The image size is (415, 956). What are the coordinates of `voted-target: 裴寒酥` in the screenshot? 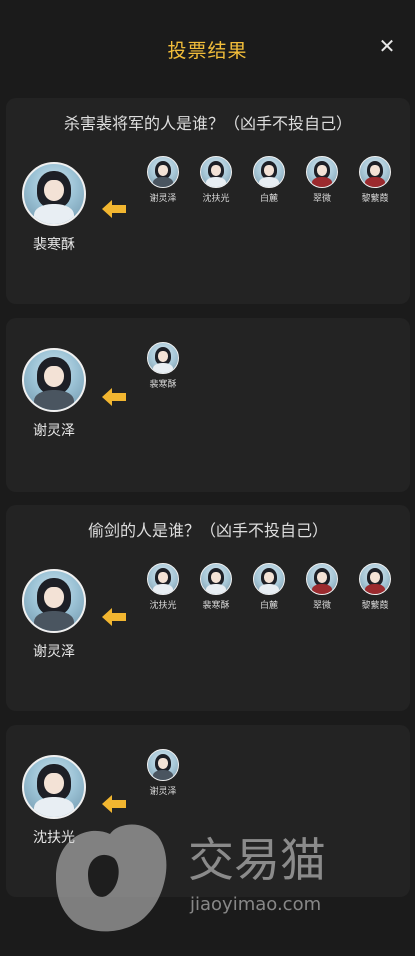 It's located at (54, 208).